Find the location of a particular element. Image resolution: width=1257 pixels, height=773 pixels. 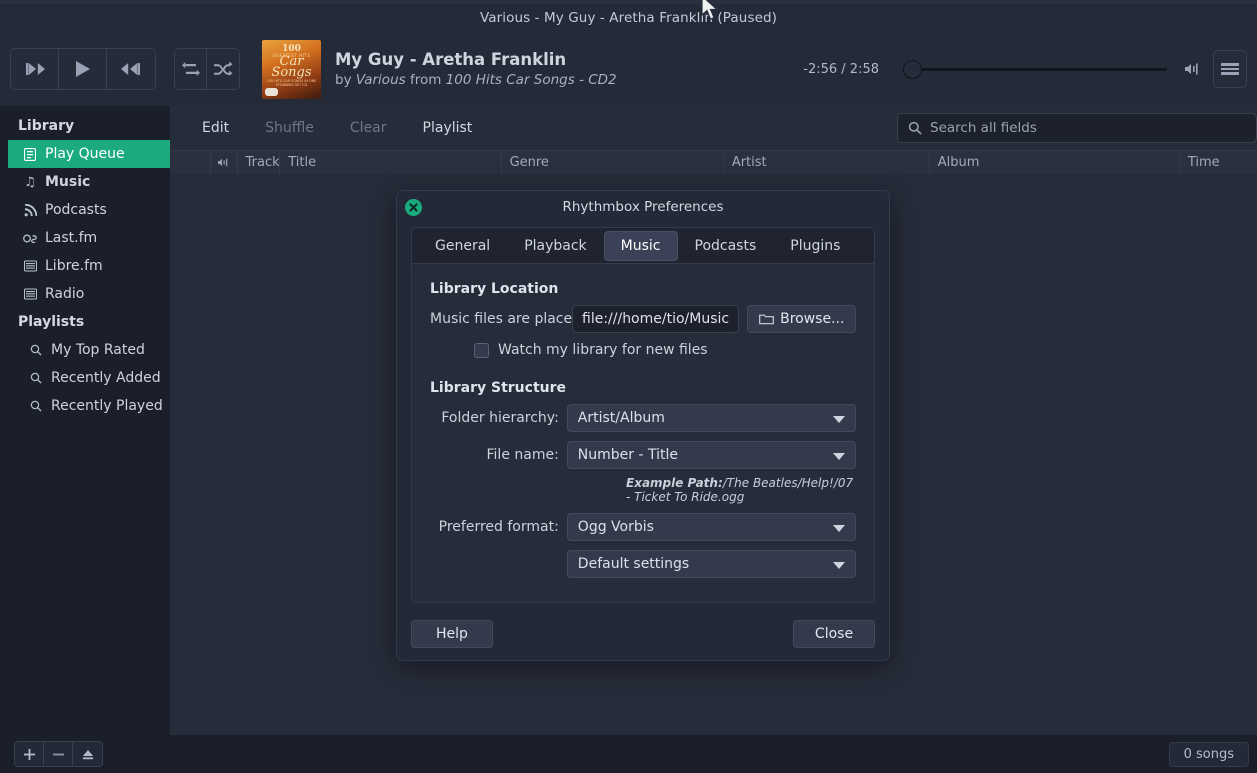

playback-mode-controls is located at coordinates (207, 69).